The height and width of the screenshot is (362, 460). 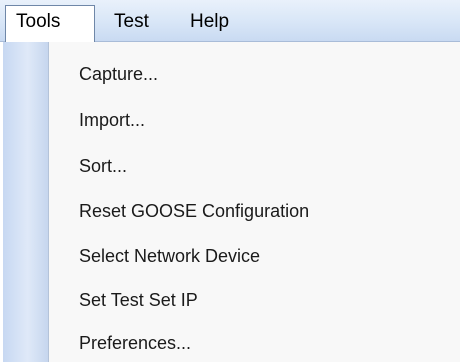 I want to click on menu-bar: Tools Test Help, so click(x=230, y=21).